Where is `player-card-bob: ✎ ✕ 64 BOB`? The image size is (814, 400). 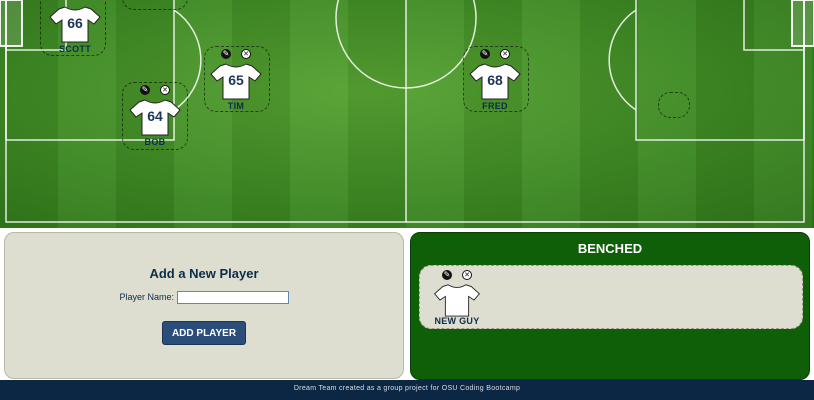
player-card-bob: ✎ ✕ 64 BOB is located at coordinates (155, 116).